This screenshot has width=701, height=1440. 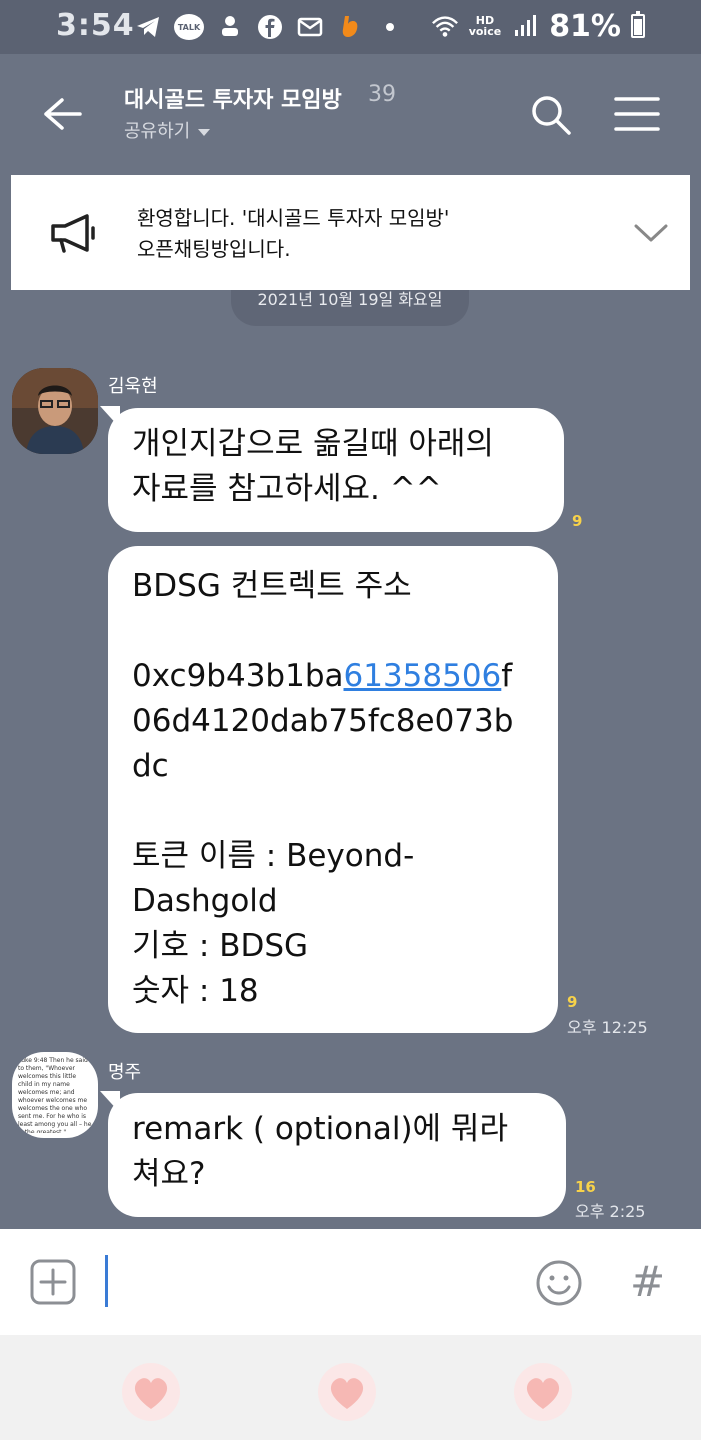 I want to click on share-dropdown: 공유하기, so click(x=167, y=130).